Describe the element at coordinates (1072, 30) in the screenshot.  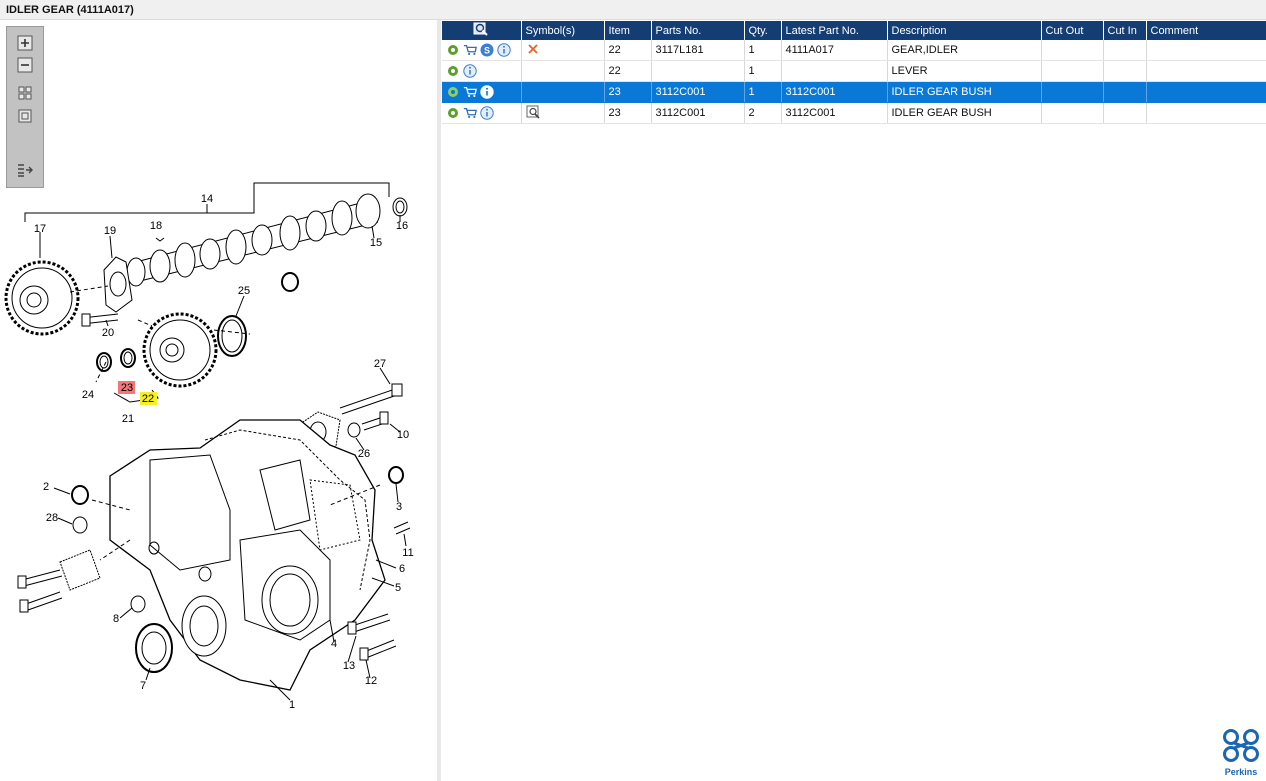
I see `column-header-cut-out: Cut Out` at that location.